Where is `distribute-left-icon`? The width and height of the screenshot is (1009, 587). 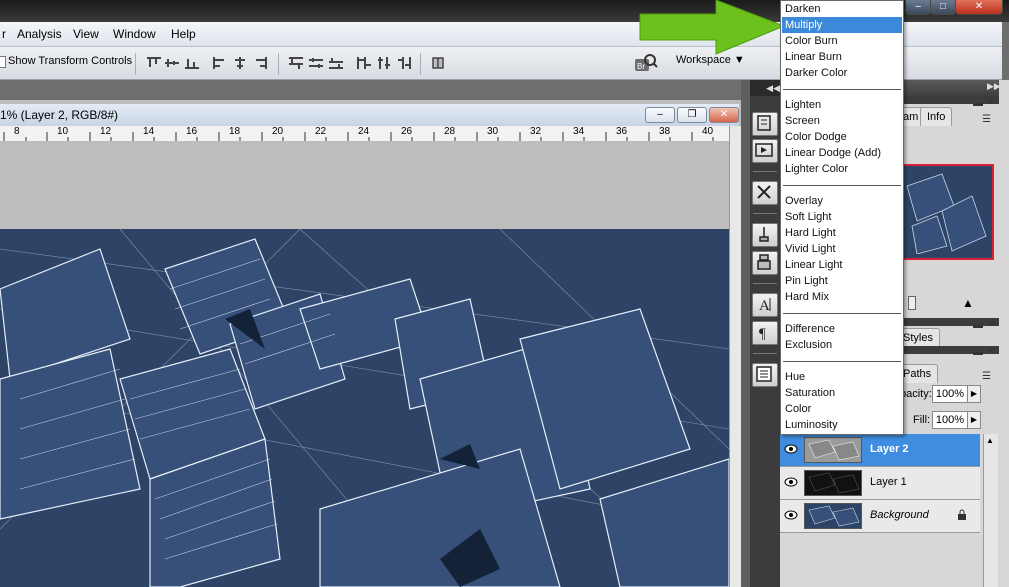
distribute-left-icon is located at coordinates (364, 63).